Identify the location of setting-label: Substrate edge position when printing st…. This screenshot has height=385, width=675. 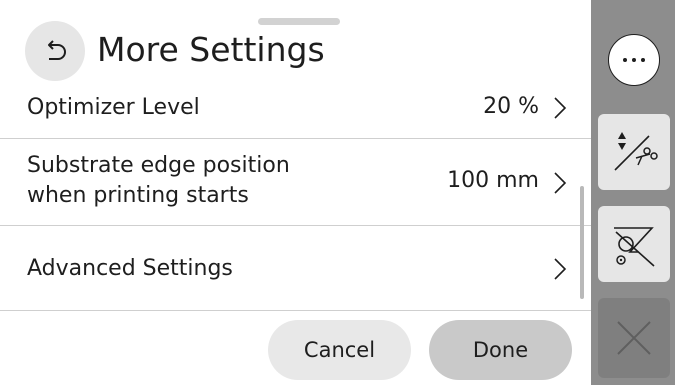
(158, 180).